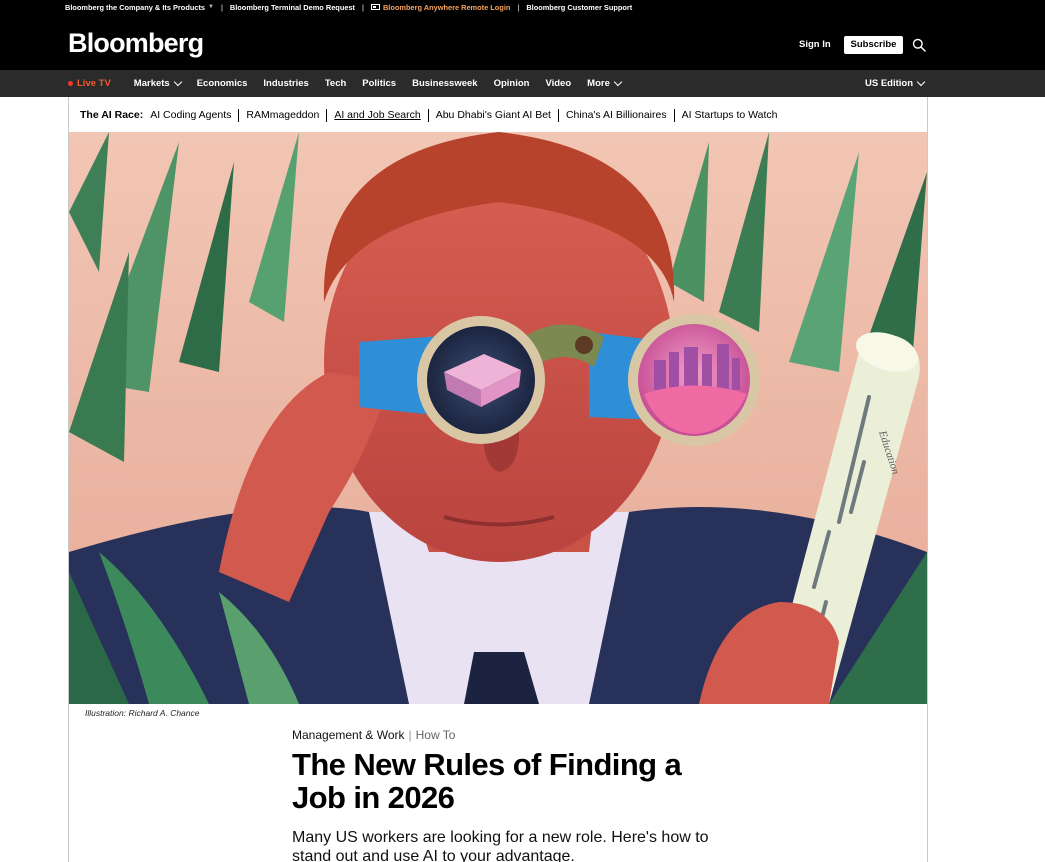  I want to click on subscribe-button: Subscribe, so click(873, 45).